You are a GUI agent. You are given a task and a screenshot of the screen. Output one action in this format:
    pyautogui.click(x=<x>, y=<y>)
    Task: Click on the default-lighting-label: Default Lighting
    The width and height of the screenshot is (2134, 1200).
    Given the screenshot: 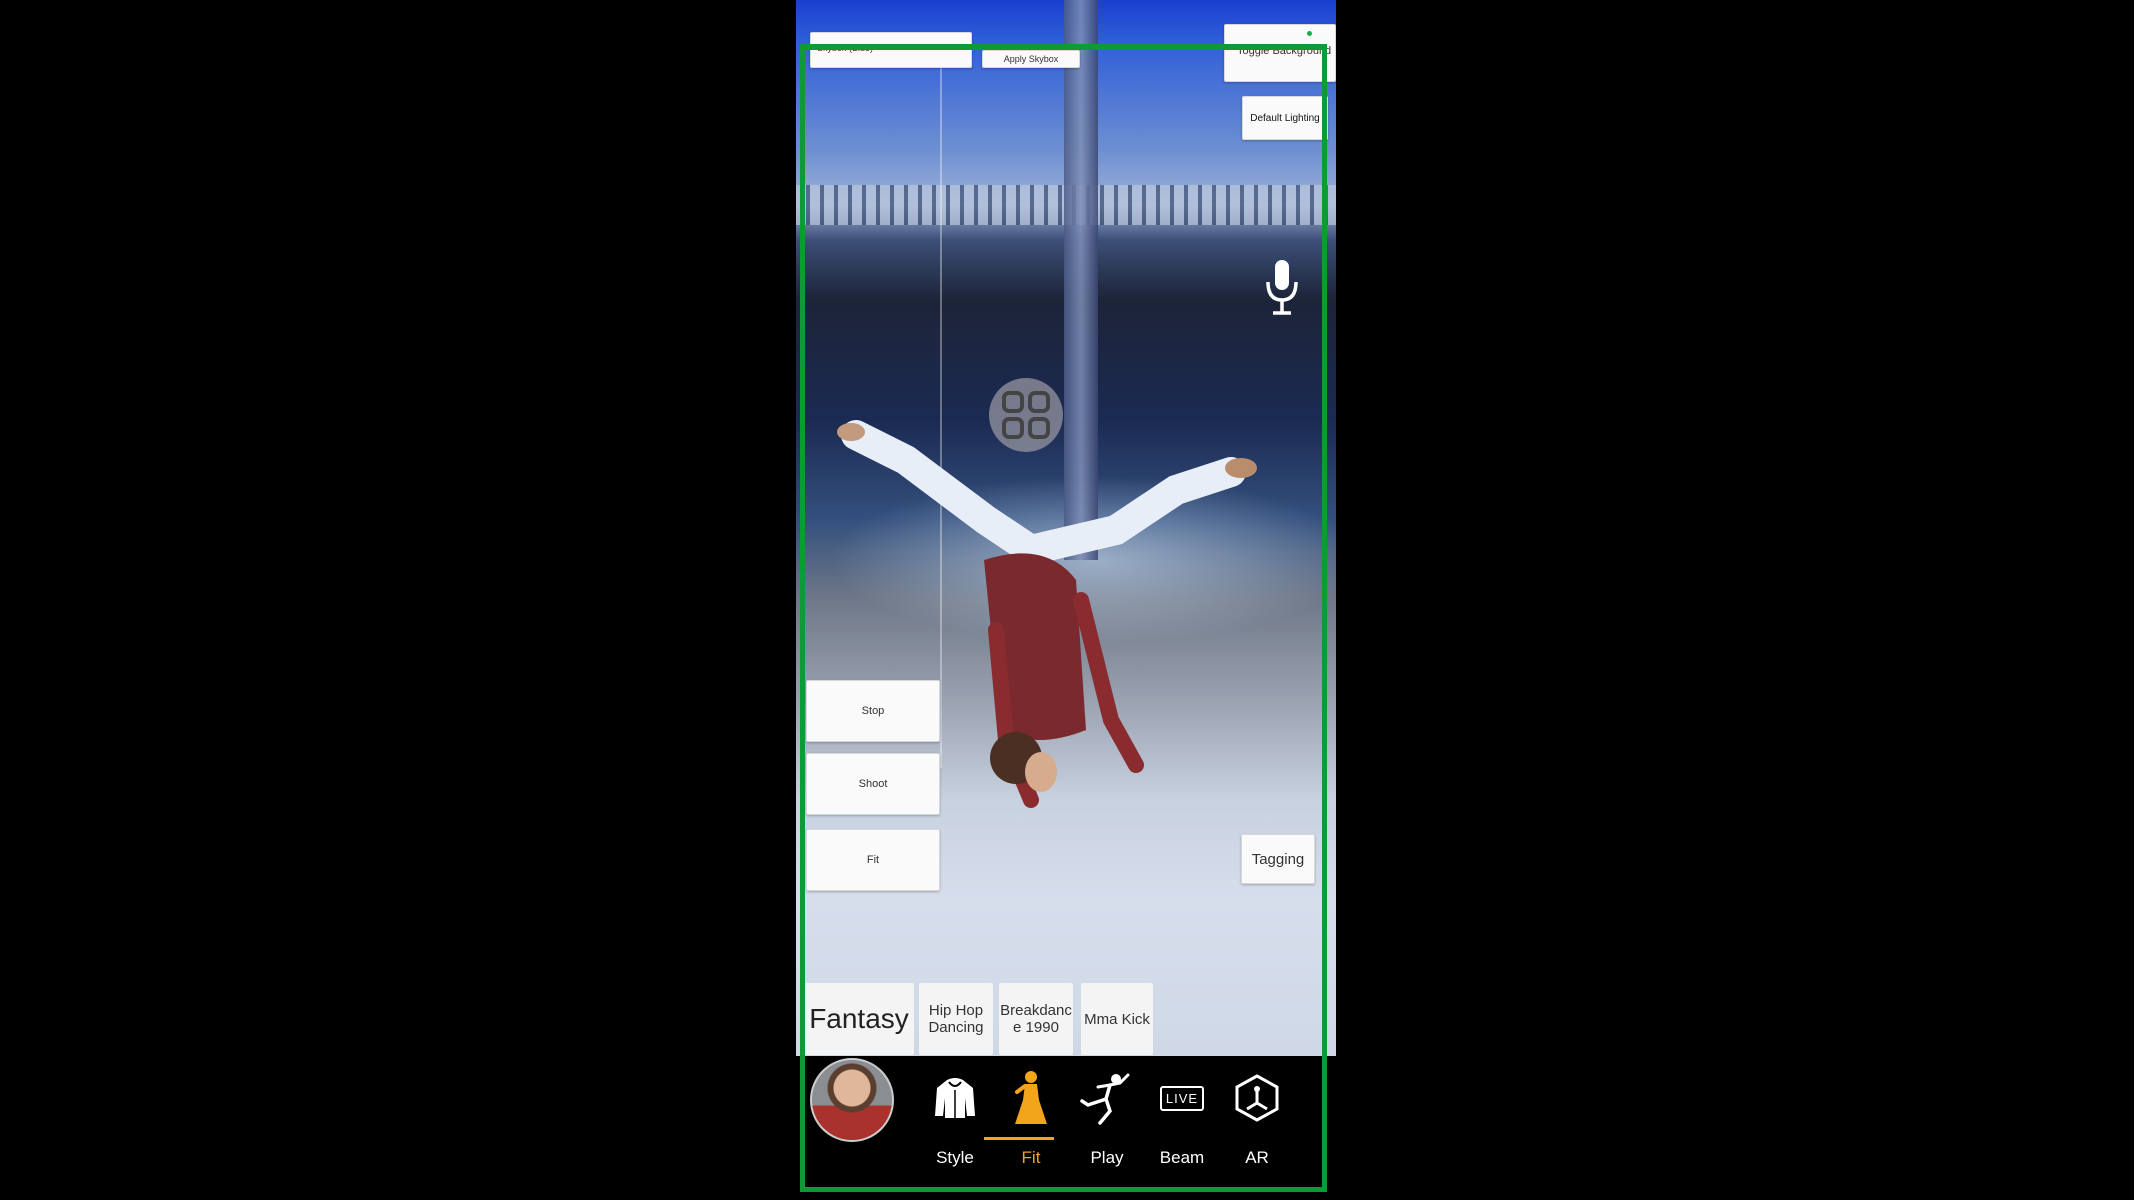 What is the action you would take?
    pyautogui.click(x=1285, y=118)
    